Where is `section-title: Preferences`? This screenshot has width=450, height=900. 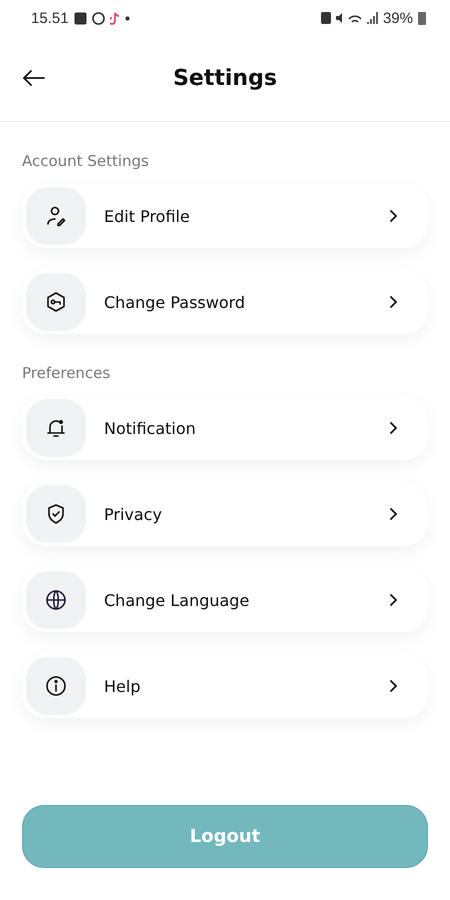 section-title: Preferences is located at coordinates (67, 373).